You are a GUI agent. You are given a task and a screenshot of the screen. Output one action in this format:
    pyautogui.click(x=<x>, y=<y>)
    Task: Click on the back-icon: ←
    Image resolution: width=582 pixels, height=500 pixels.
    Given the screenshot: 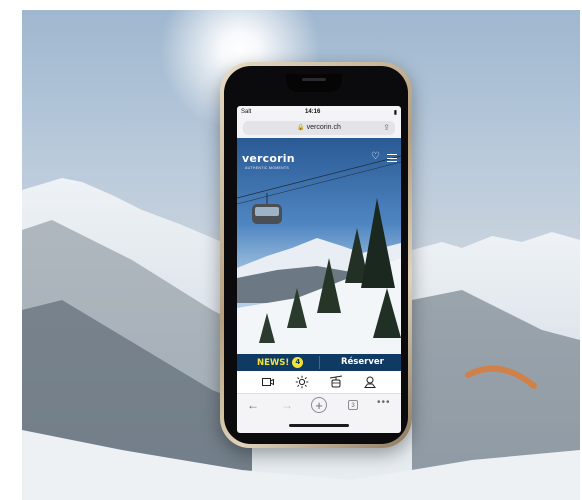 What is the action you would take?
    pyautogui.click(x=253, y=405)
    